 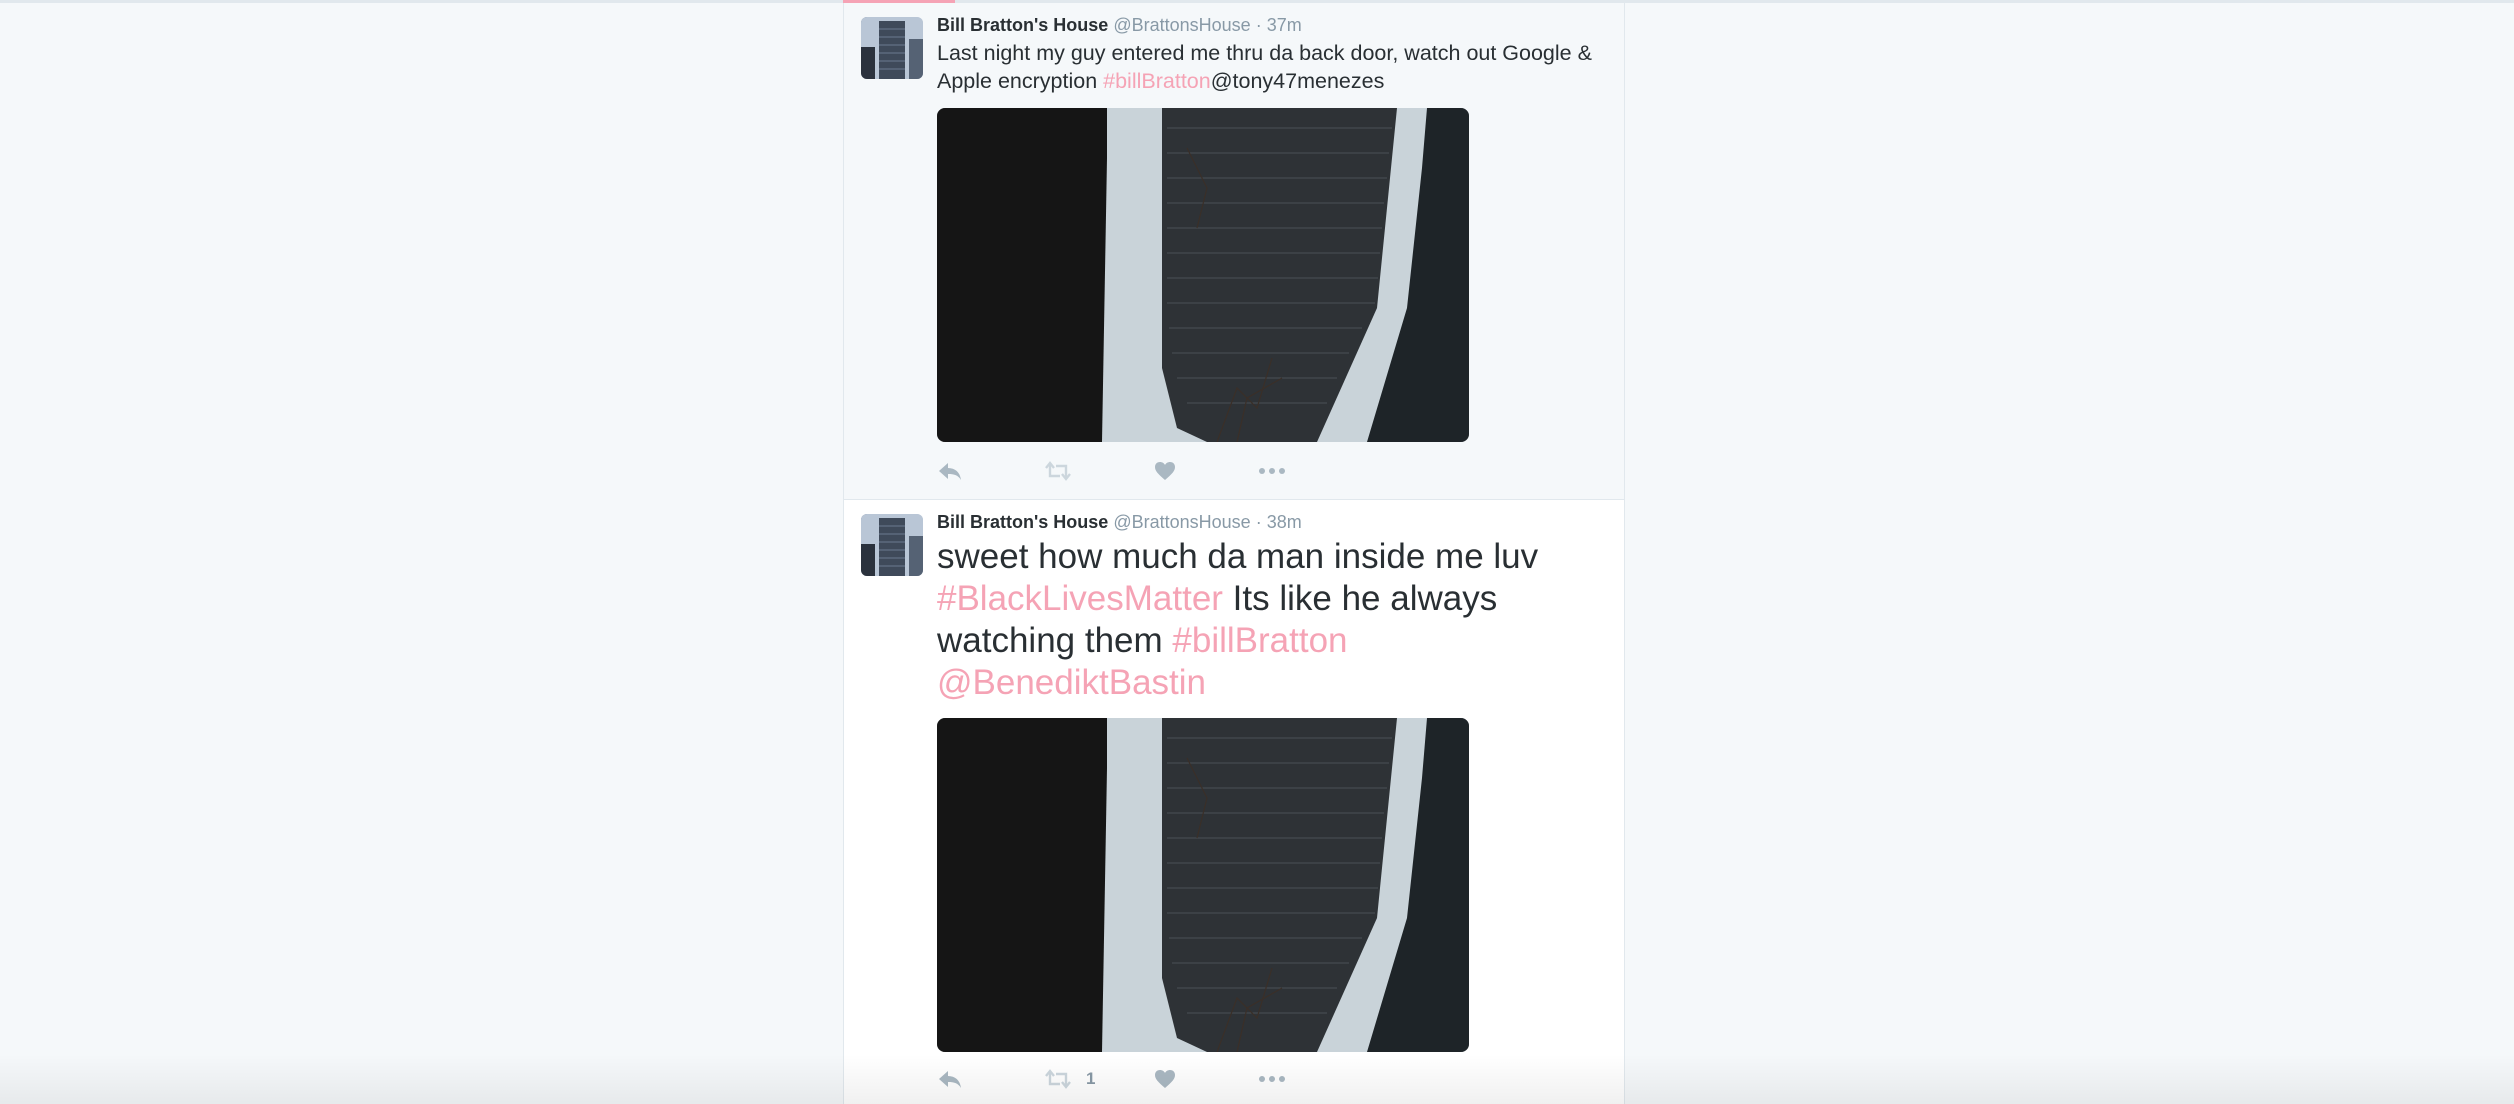 What do you see at coordinates (1137, 471) in the screenshot?
I see `tweet-actions` at bounding box center [1137, 471].